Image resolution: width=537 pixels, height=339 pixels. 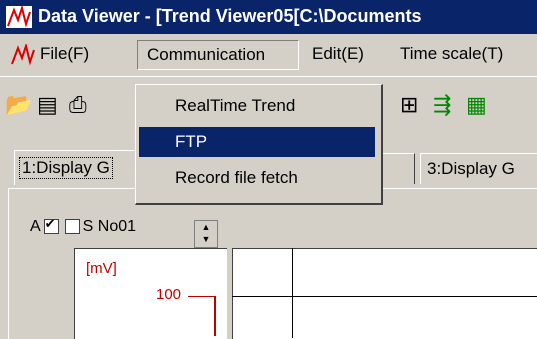 What do you see at coordinates (169, 294) in the screenshot?
I see `scale-tick-label: 100` at bounding box center [169, 294].